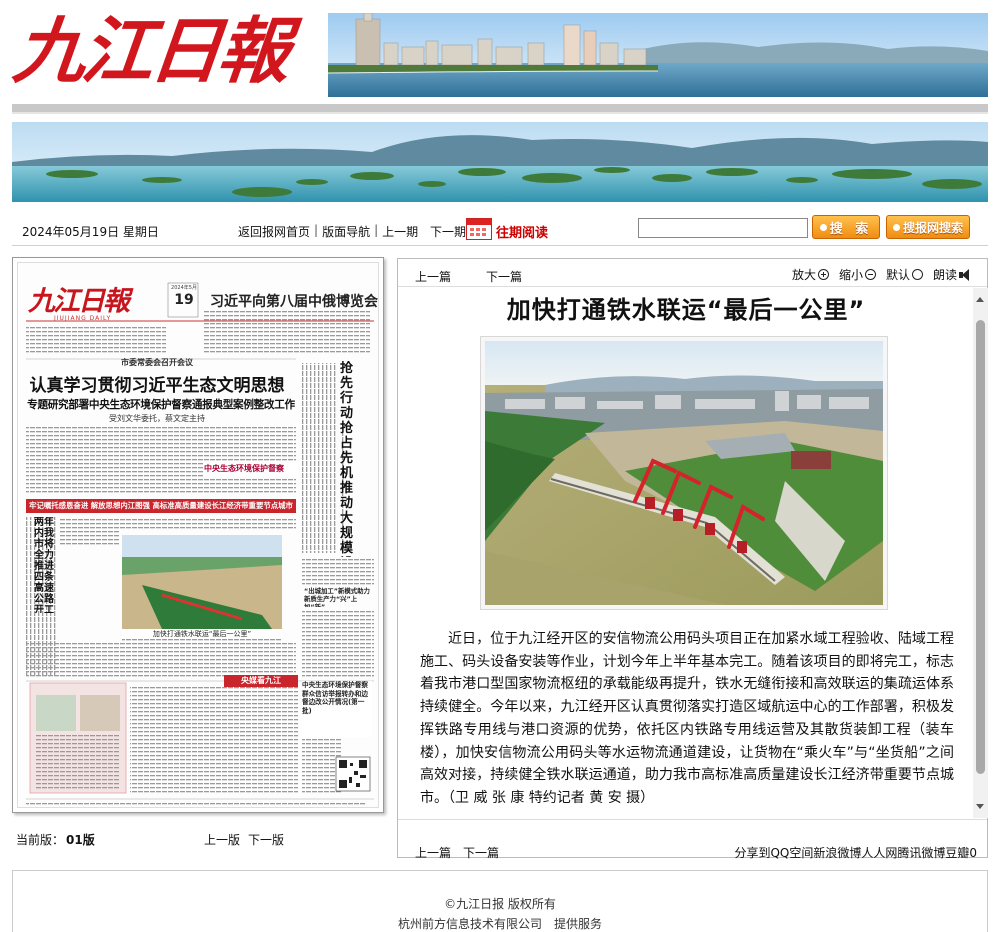 Image resolution: width=999 pixels, height=932 pixels. I want to click on zoom-in-icon, so click(823, 274).